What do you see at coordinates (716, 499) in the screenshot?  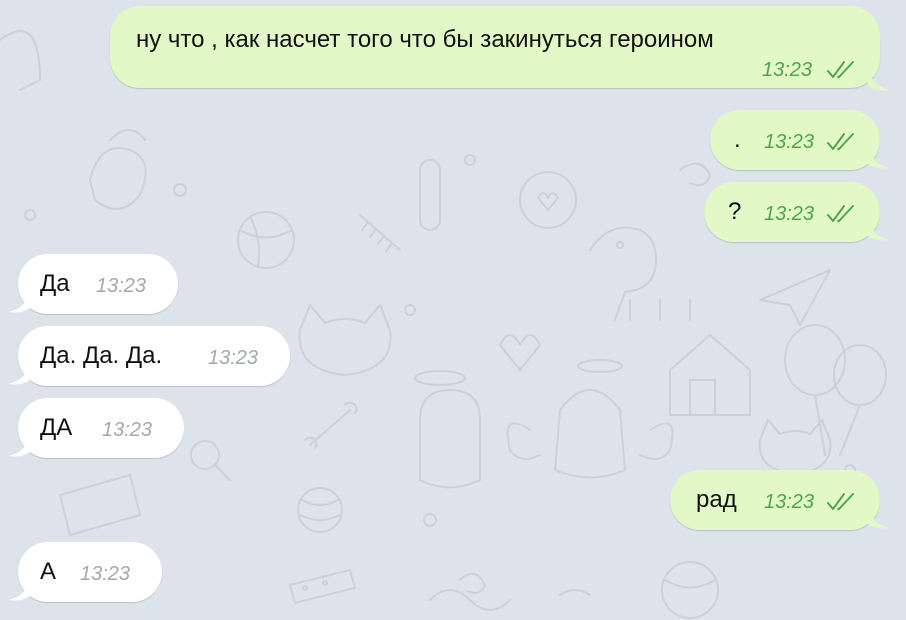 I see `message-text: рад` at bounding box center [716, 499].